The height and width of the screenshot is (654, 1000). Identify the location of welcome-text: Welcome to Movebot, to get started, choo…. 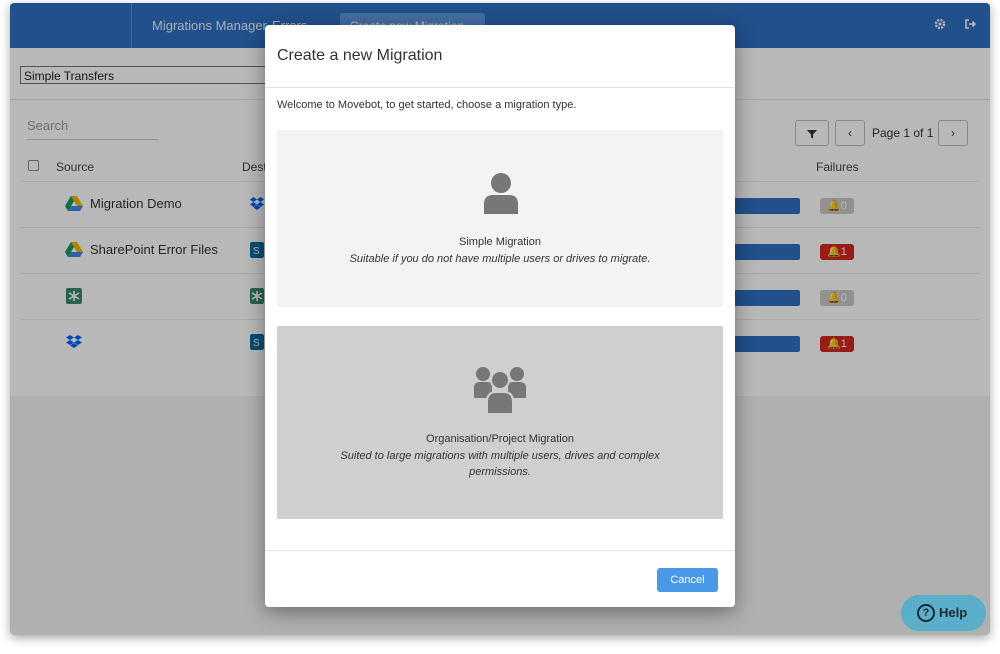
(427, 105).